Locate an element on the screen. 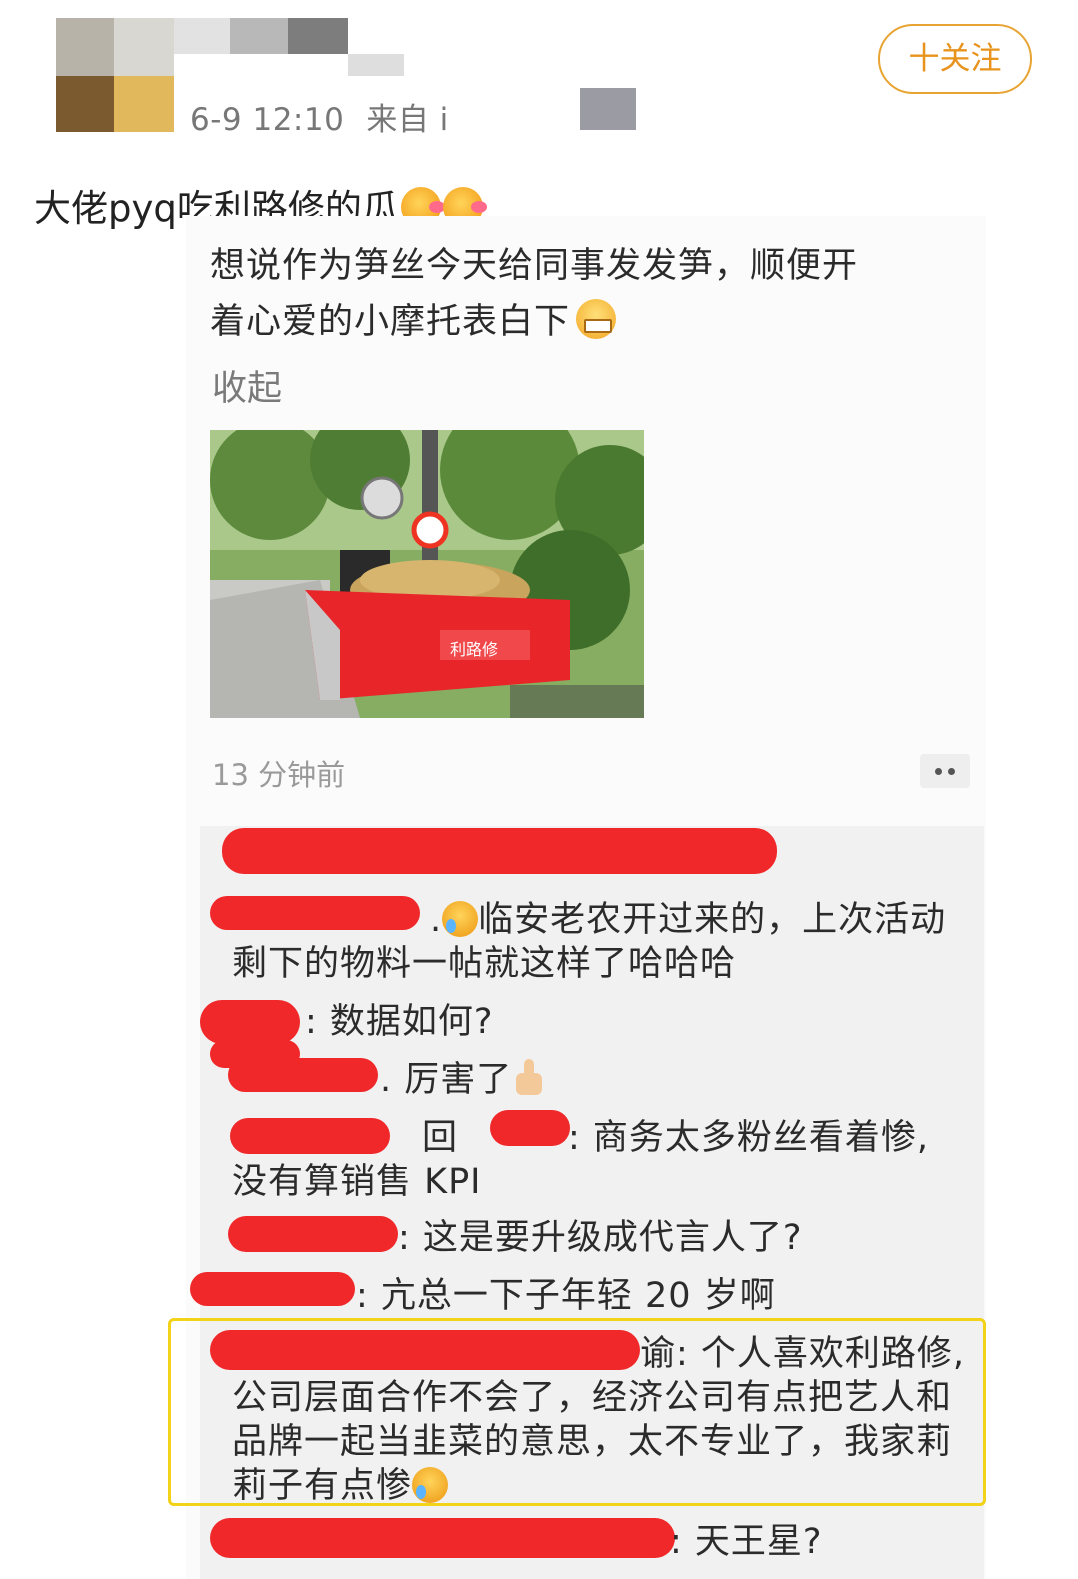  moment-photo: 利路修 is located at coordinates (427, 574).